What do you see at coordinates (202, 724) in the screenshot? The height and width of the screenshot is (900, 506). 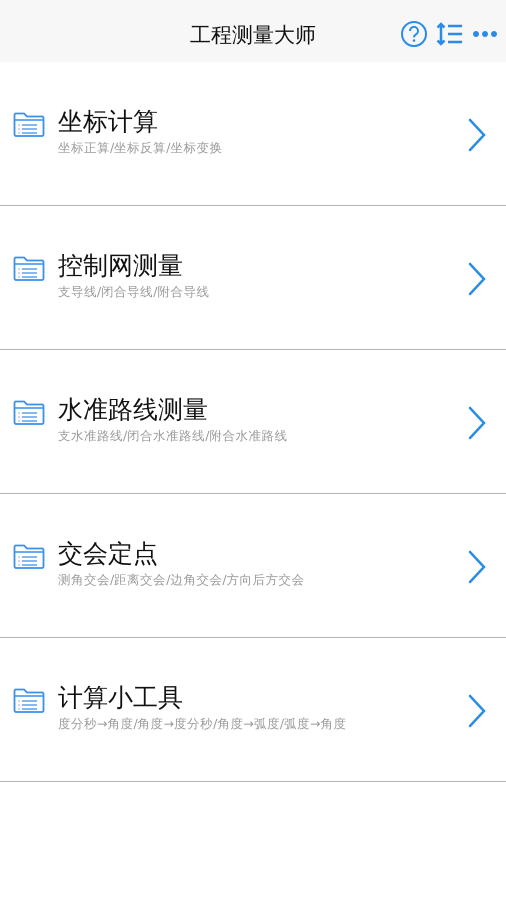 I see `menu-item-subtitle: 度分秒→角度/角度→度分秒/角度→弧度/弧度→角度` at bounding box center [202, 724].